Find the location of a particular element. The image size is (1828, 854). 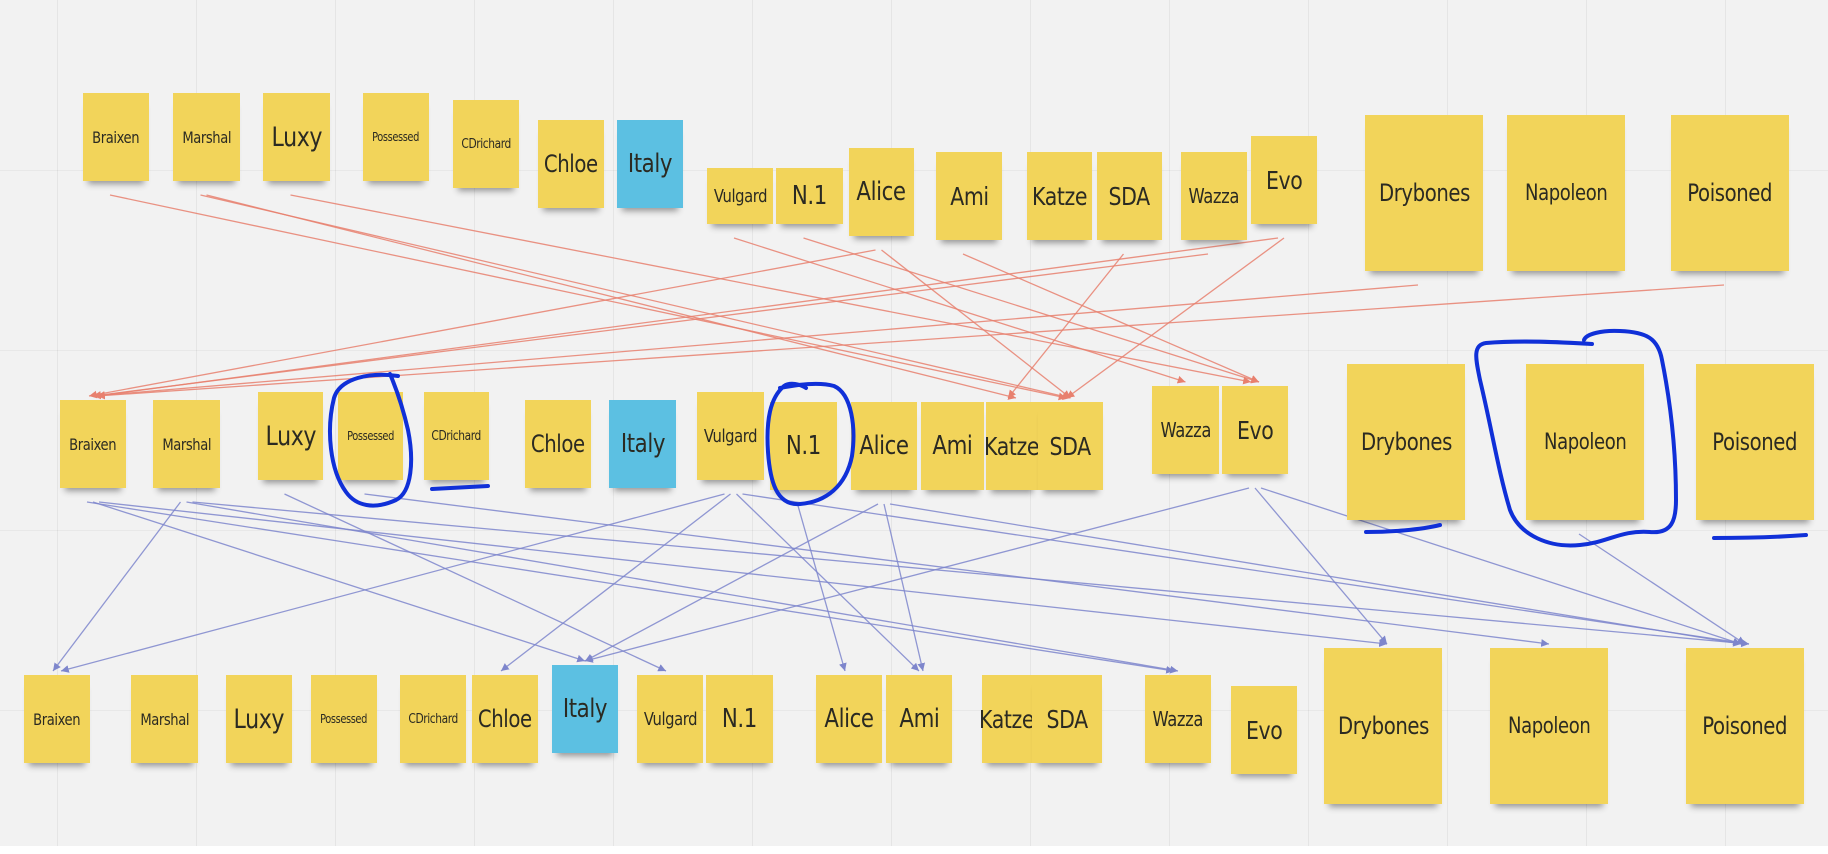

sticky-note-label: Marshal is located at coordinates (164, 719).